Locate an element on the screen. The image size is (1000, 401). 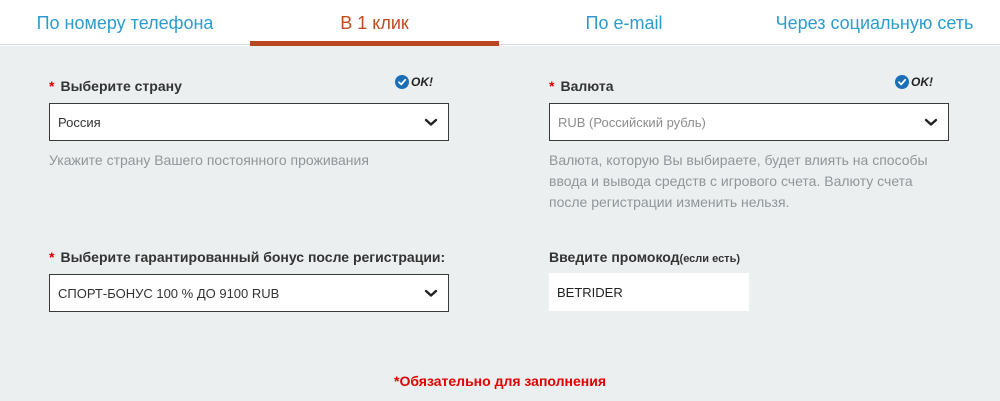
bonus-select-value: СПОРТ-БОНУС 100 % ДО 9100 RUB is located at coordinates (169, 293).